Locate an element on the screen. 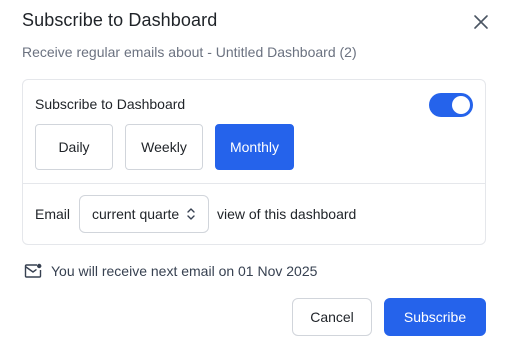 The width and height of the screenshot is (508, 350). card-divider is located at coordinates (254, 183).